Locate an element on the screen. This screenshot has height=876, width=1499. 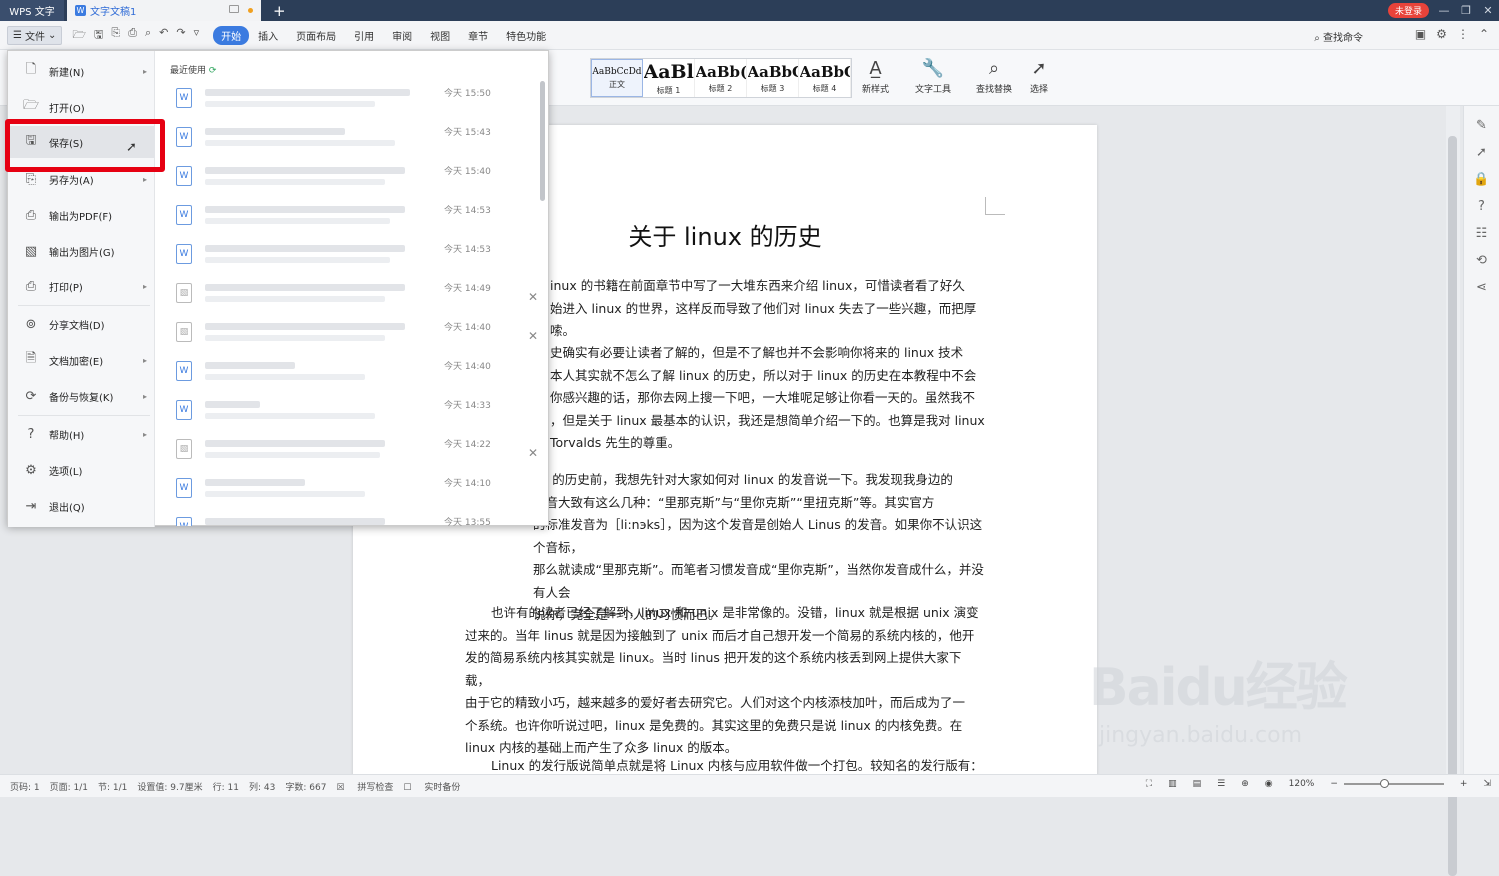
print-icon: ⎙ is located at coordinates (132, 35).